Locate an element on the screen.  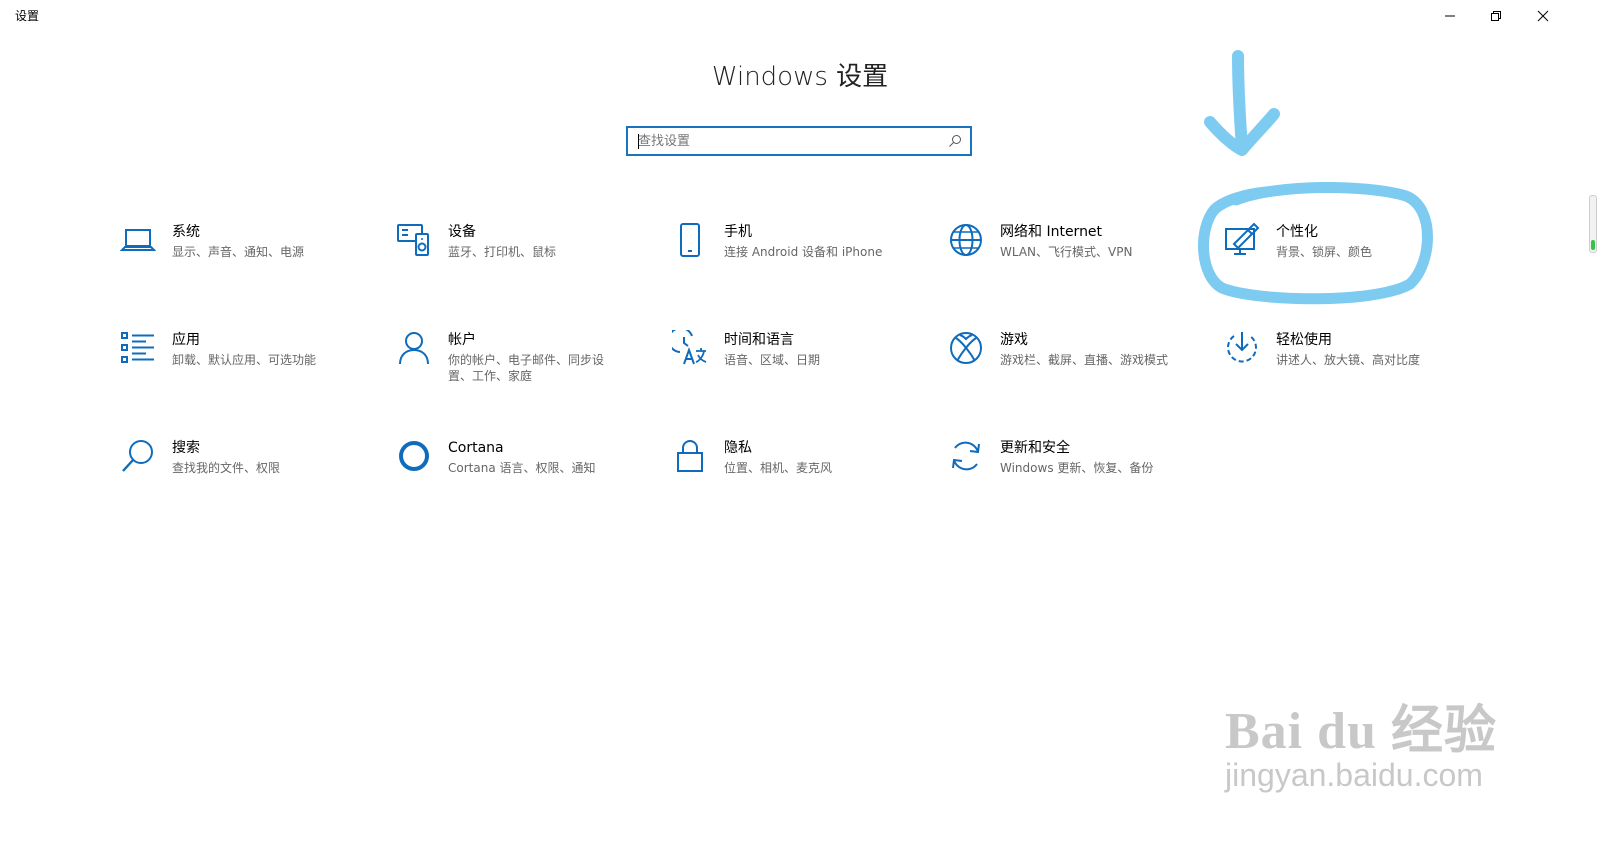
close-icon is located at coordinates (1543, 16).